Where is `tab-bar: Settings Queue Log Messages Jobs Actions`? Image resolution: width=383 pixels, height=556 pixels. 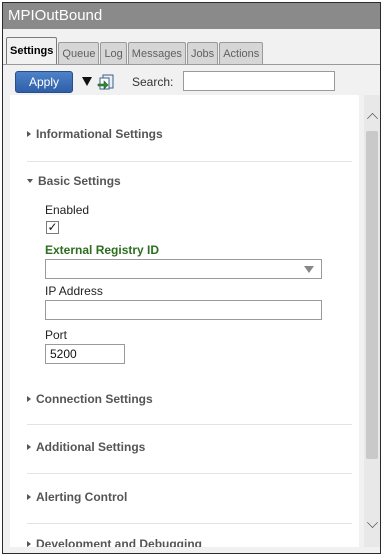 tab-bar: Settings Queue Log Messages Jobs Actions is located at coordinates (135, 50).